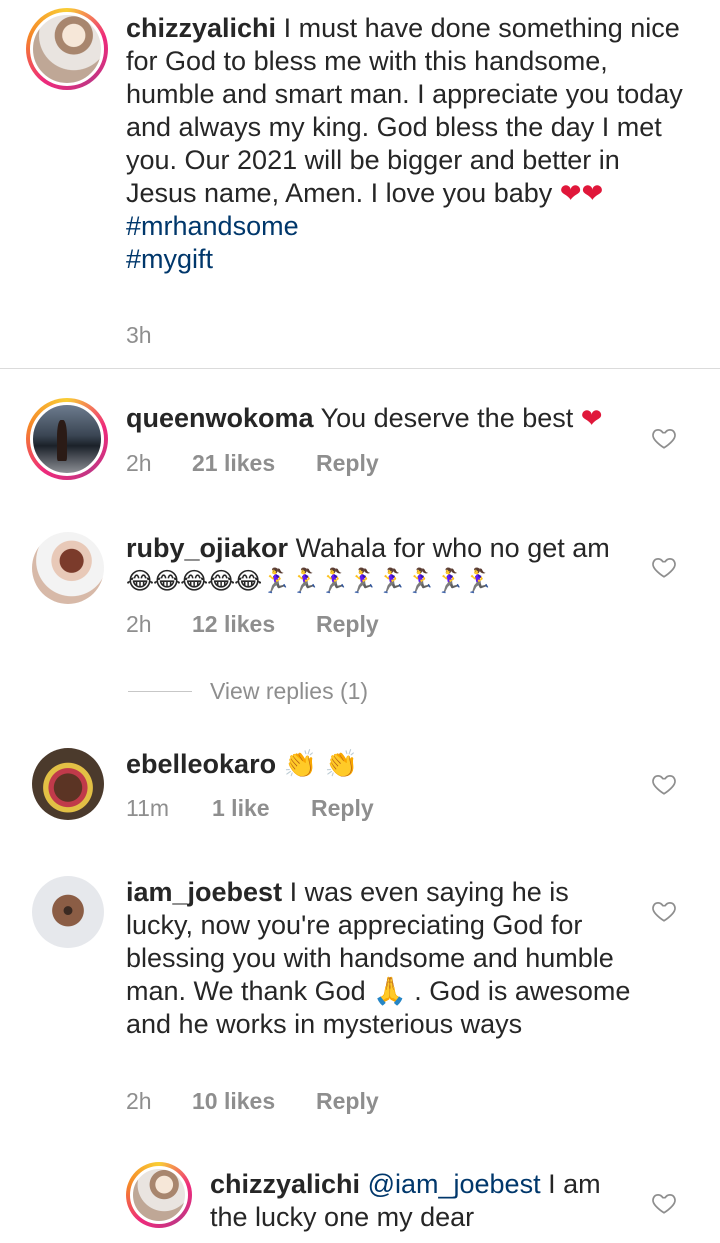 The height and width of the screenshot is (1243, 720). Describe the element at coordinates (201, 28) in the screenshot. I see `caption-username: chizzyalichi` at that location.